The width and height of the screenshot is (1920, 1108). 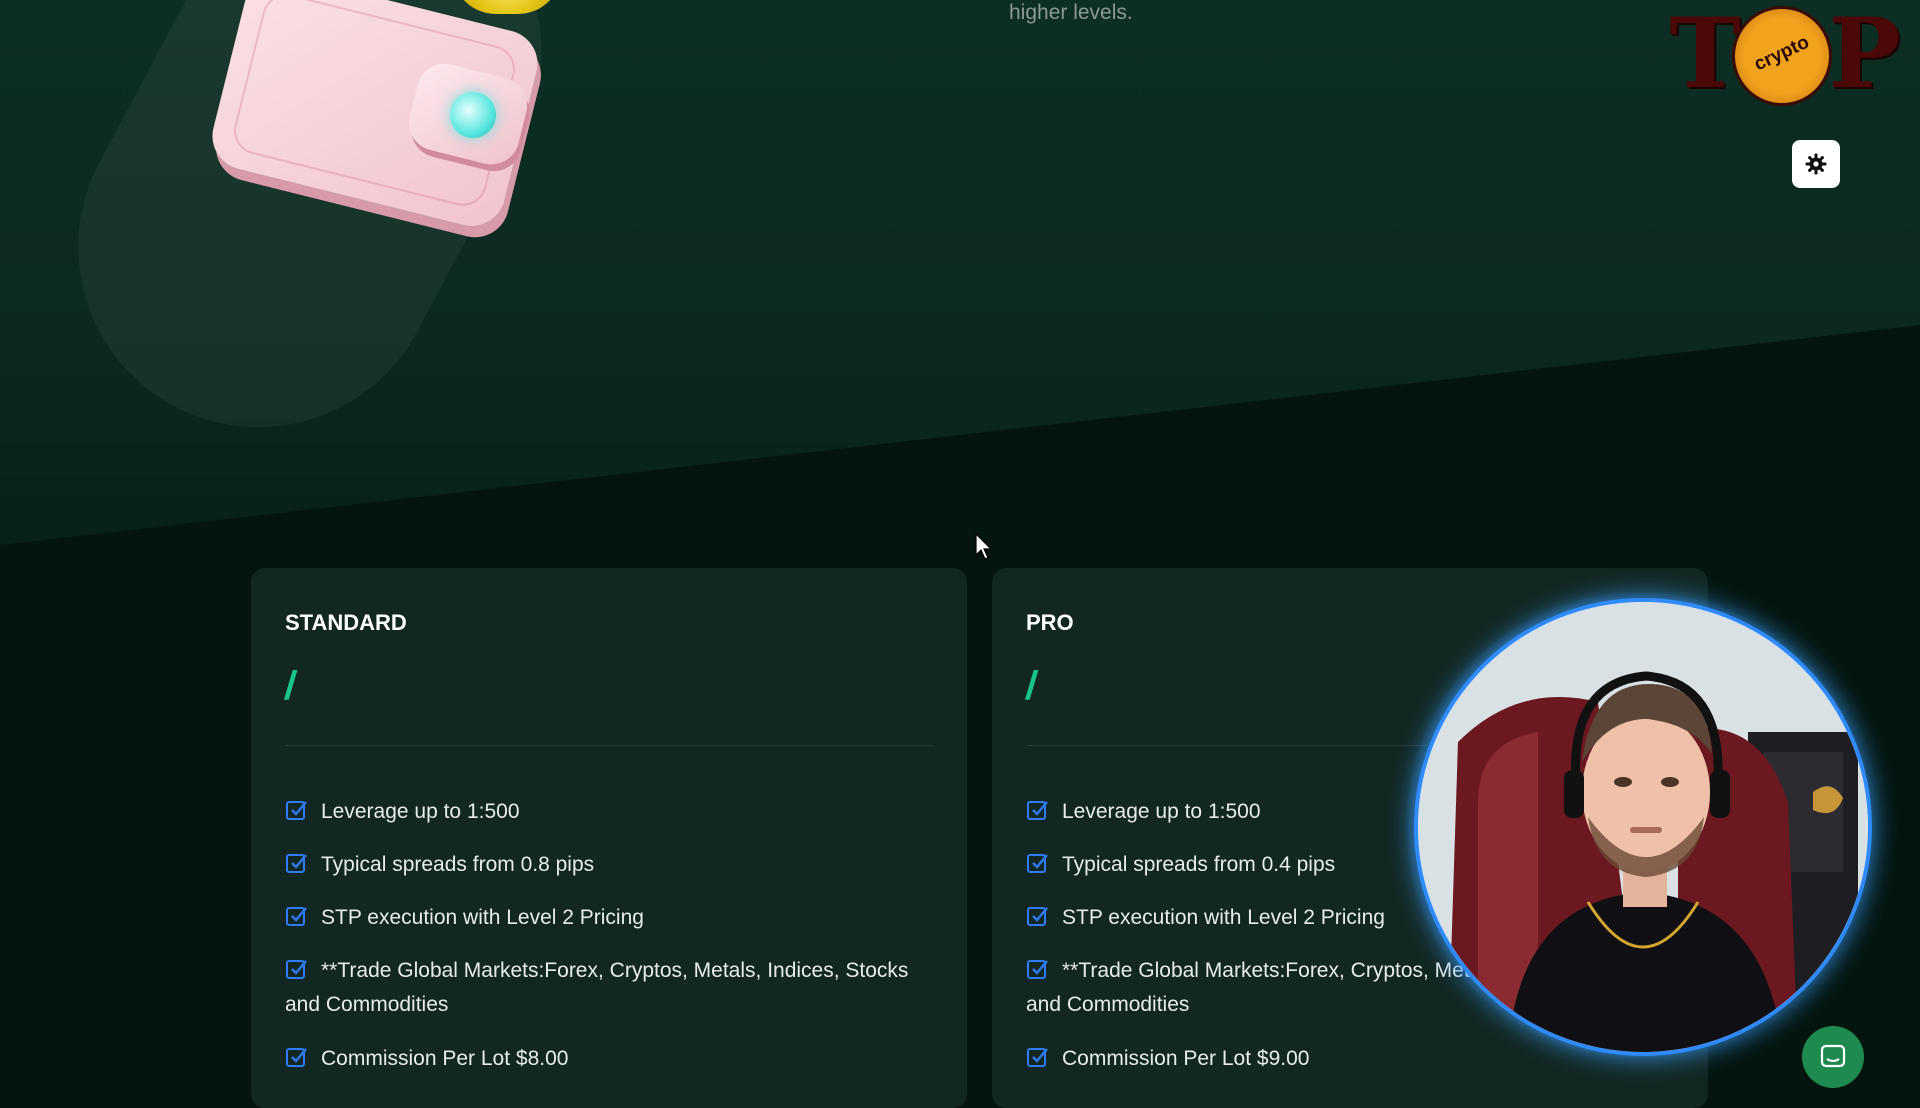 I want to click on feature-item: Leverage up to 1:500, so click(x=610, y=812).